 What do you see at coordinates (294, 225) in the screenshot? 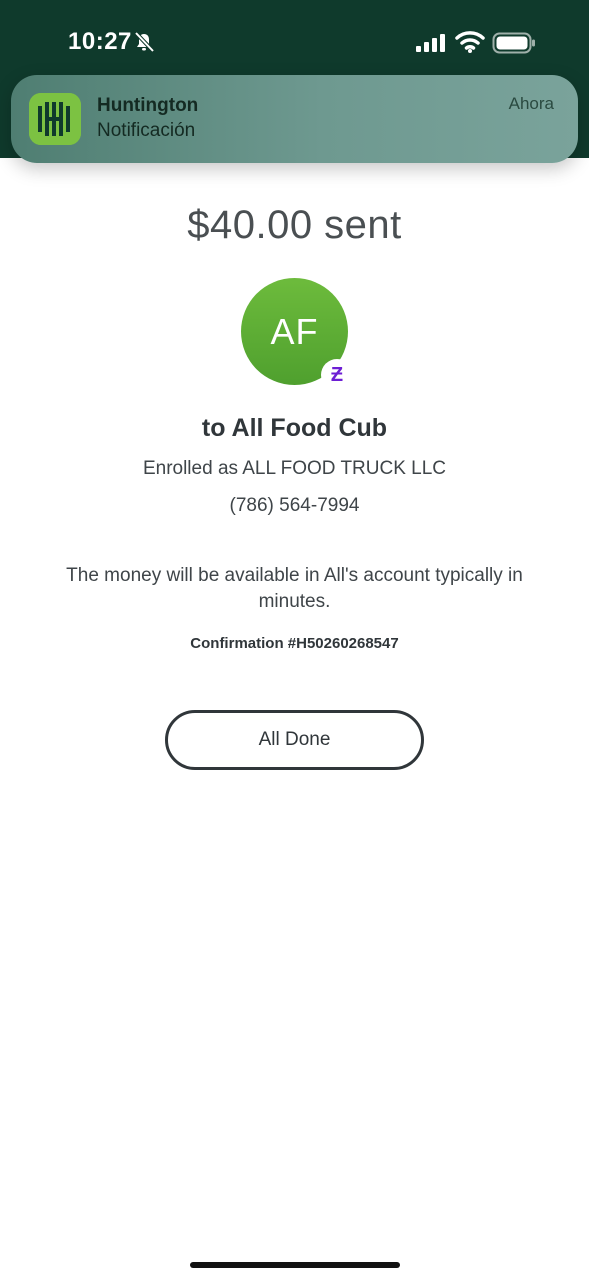
I see `amount-sent-heading: $40.00 sent` at bounding box center [294, 225].